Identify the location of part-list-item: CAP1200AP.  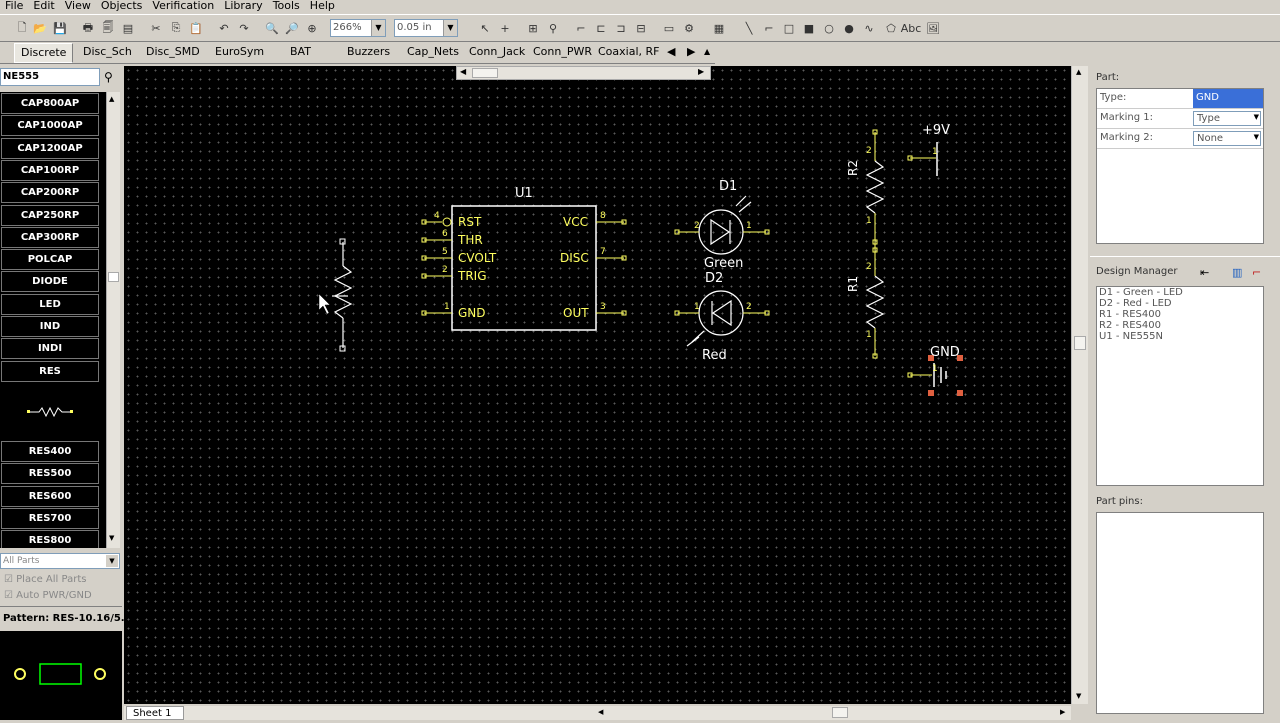
(50, 148).